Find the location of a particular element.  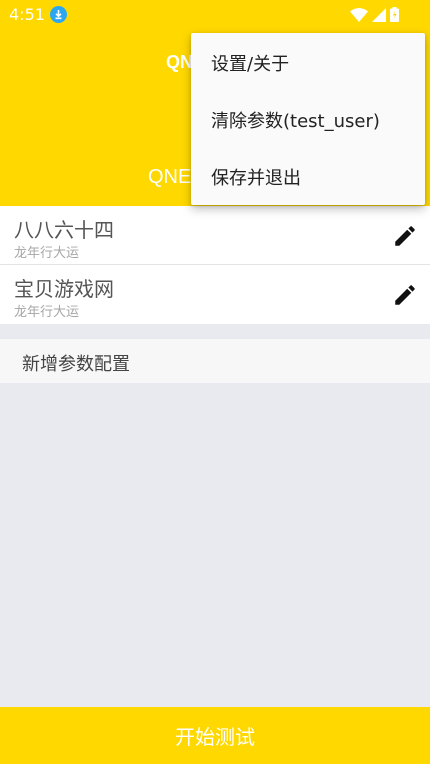

add-config-button: 新增参数配置 is located at coordinates (215, 361).